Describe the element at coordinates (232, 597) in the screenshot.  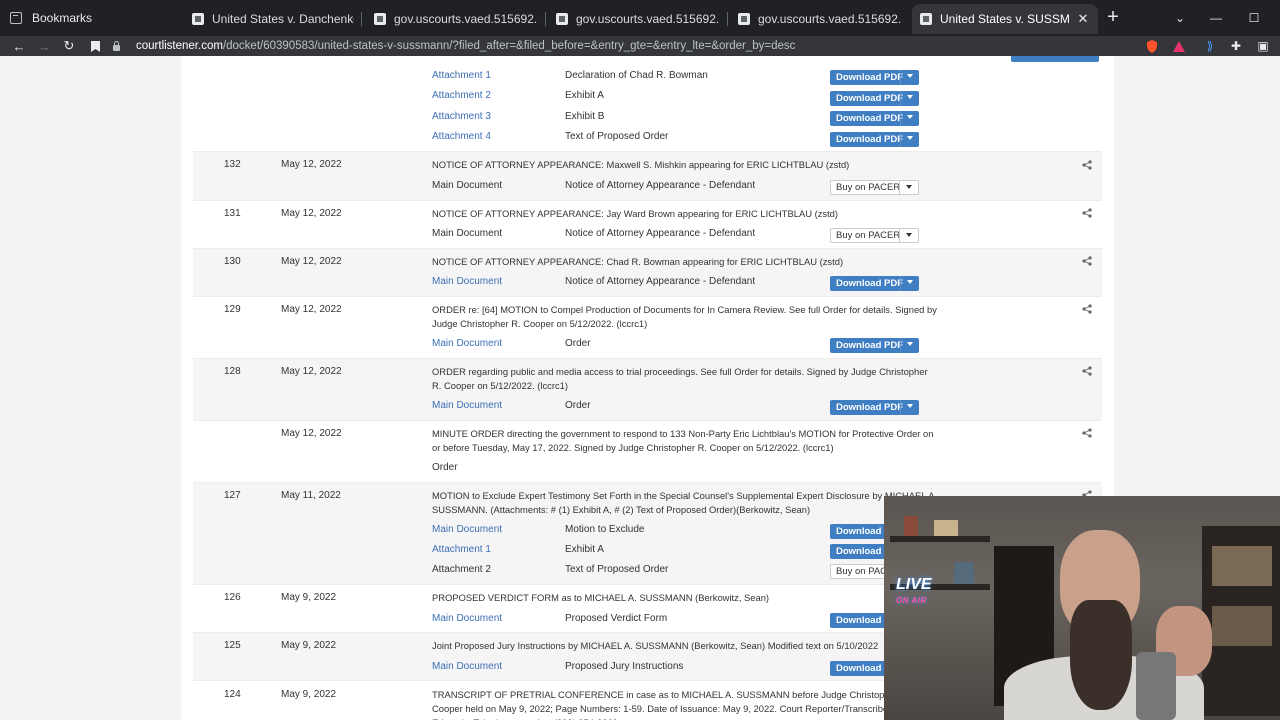
I see `entry-number: 126` at that location.